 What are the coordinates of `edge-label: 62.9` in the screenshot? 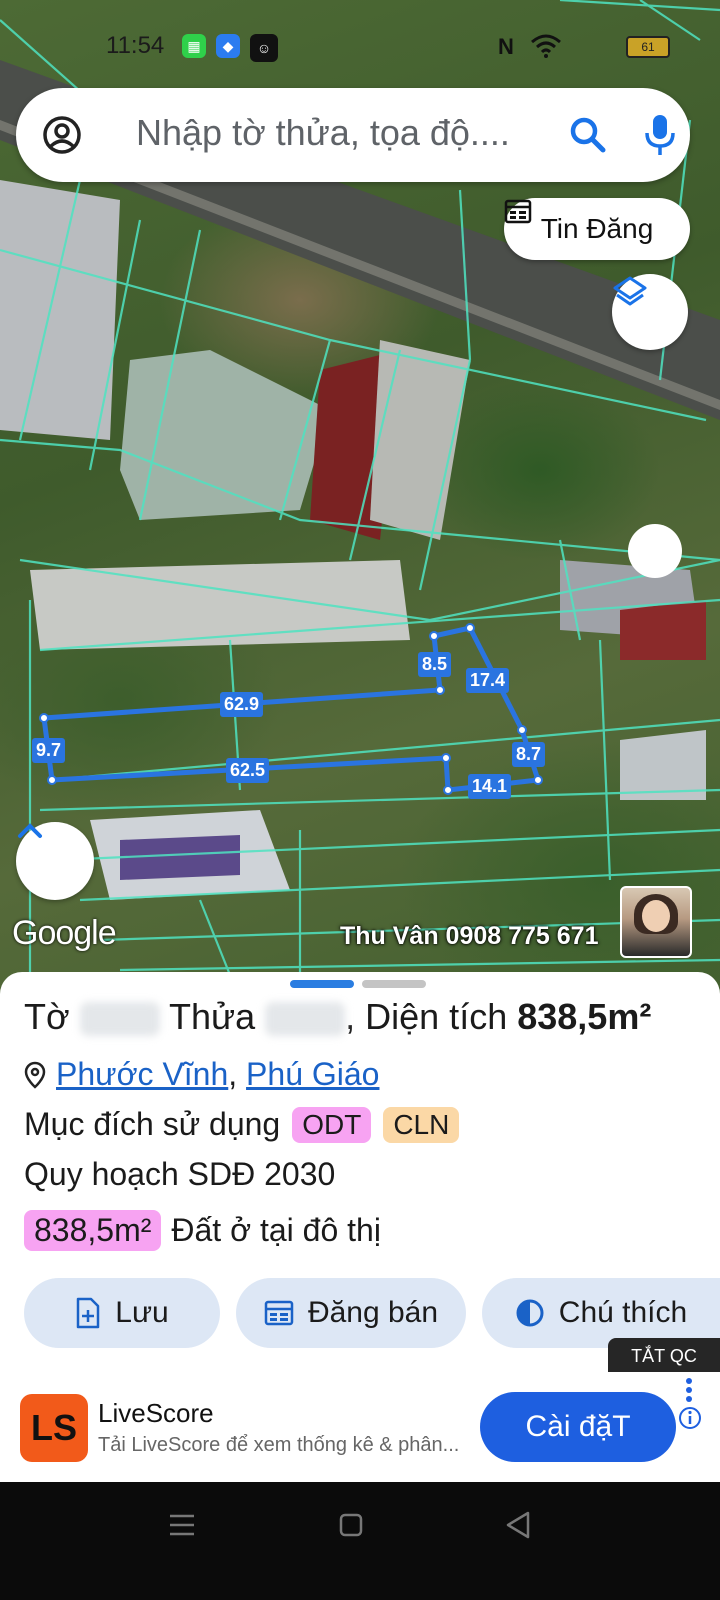 It's located at (242, 704).